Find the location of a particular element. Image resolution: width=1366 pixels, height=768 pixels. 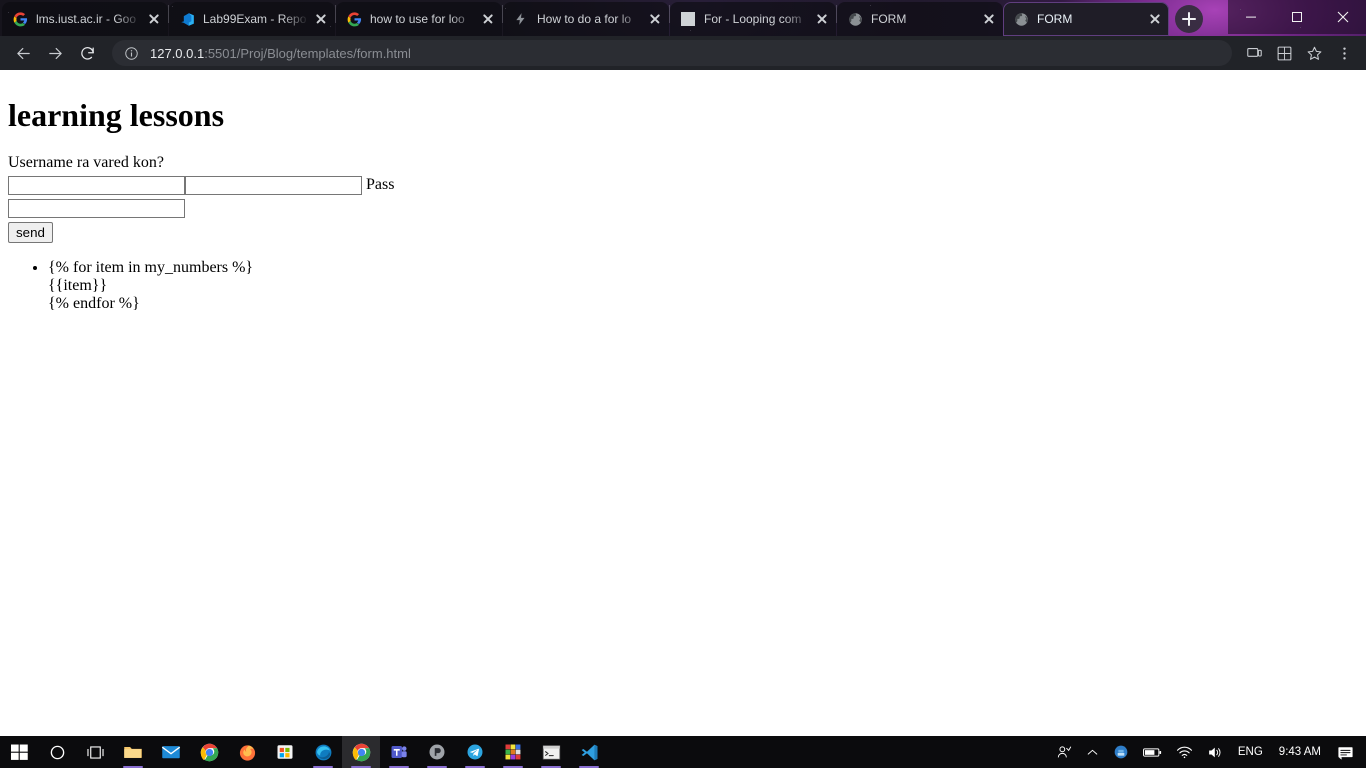

rubik-app is located at coordinates (513, 752).